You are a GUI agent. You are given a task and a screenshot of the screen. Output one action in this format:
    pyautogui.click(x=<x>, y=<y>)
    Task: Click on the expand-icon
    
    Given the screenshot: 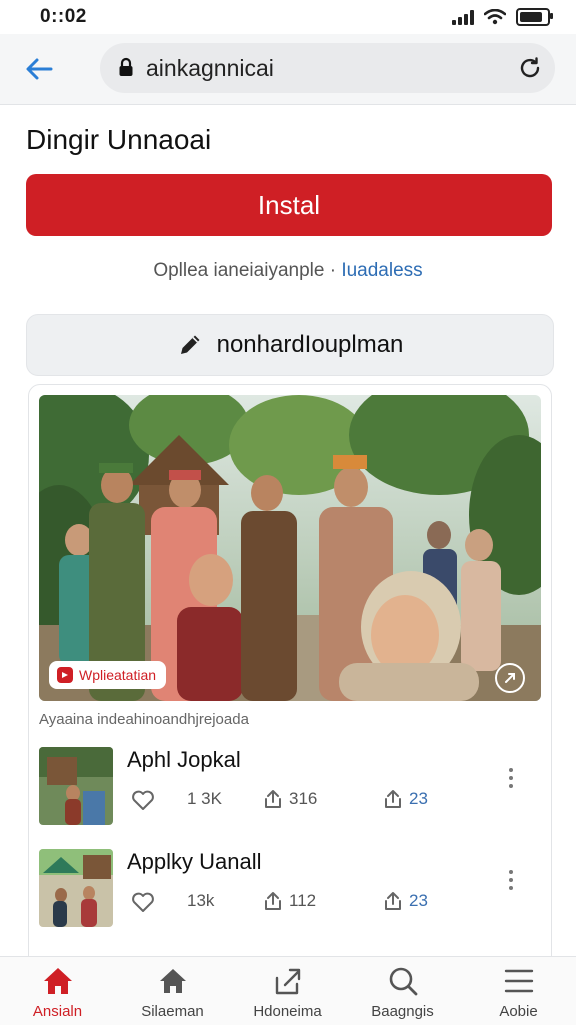 What is the action you would take?
    pyautogui.click(x=510, y=678)
    